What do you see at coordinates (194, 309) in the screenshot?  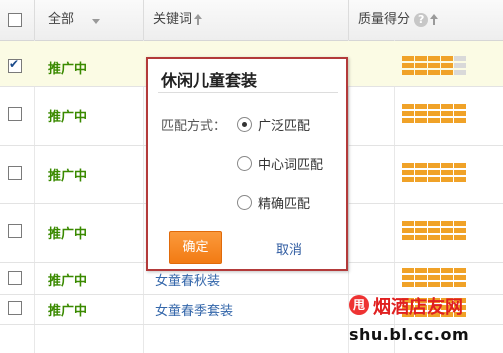 I see `keyword-link: 女童春季套装` at bounding box center [194, 309].